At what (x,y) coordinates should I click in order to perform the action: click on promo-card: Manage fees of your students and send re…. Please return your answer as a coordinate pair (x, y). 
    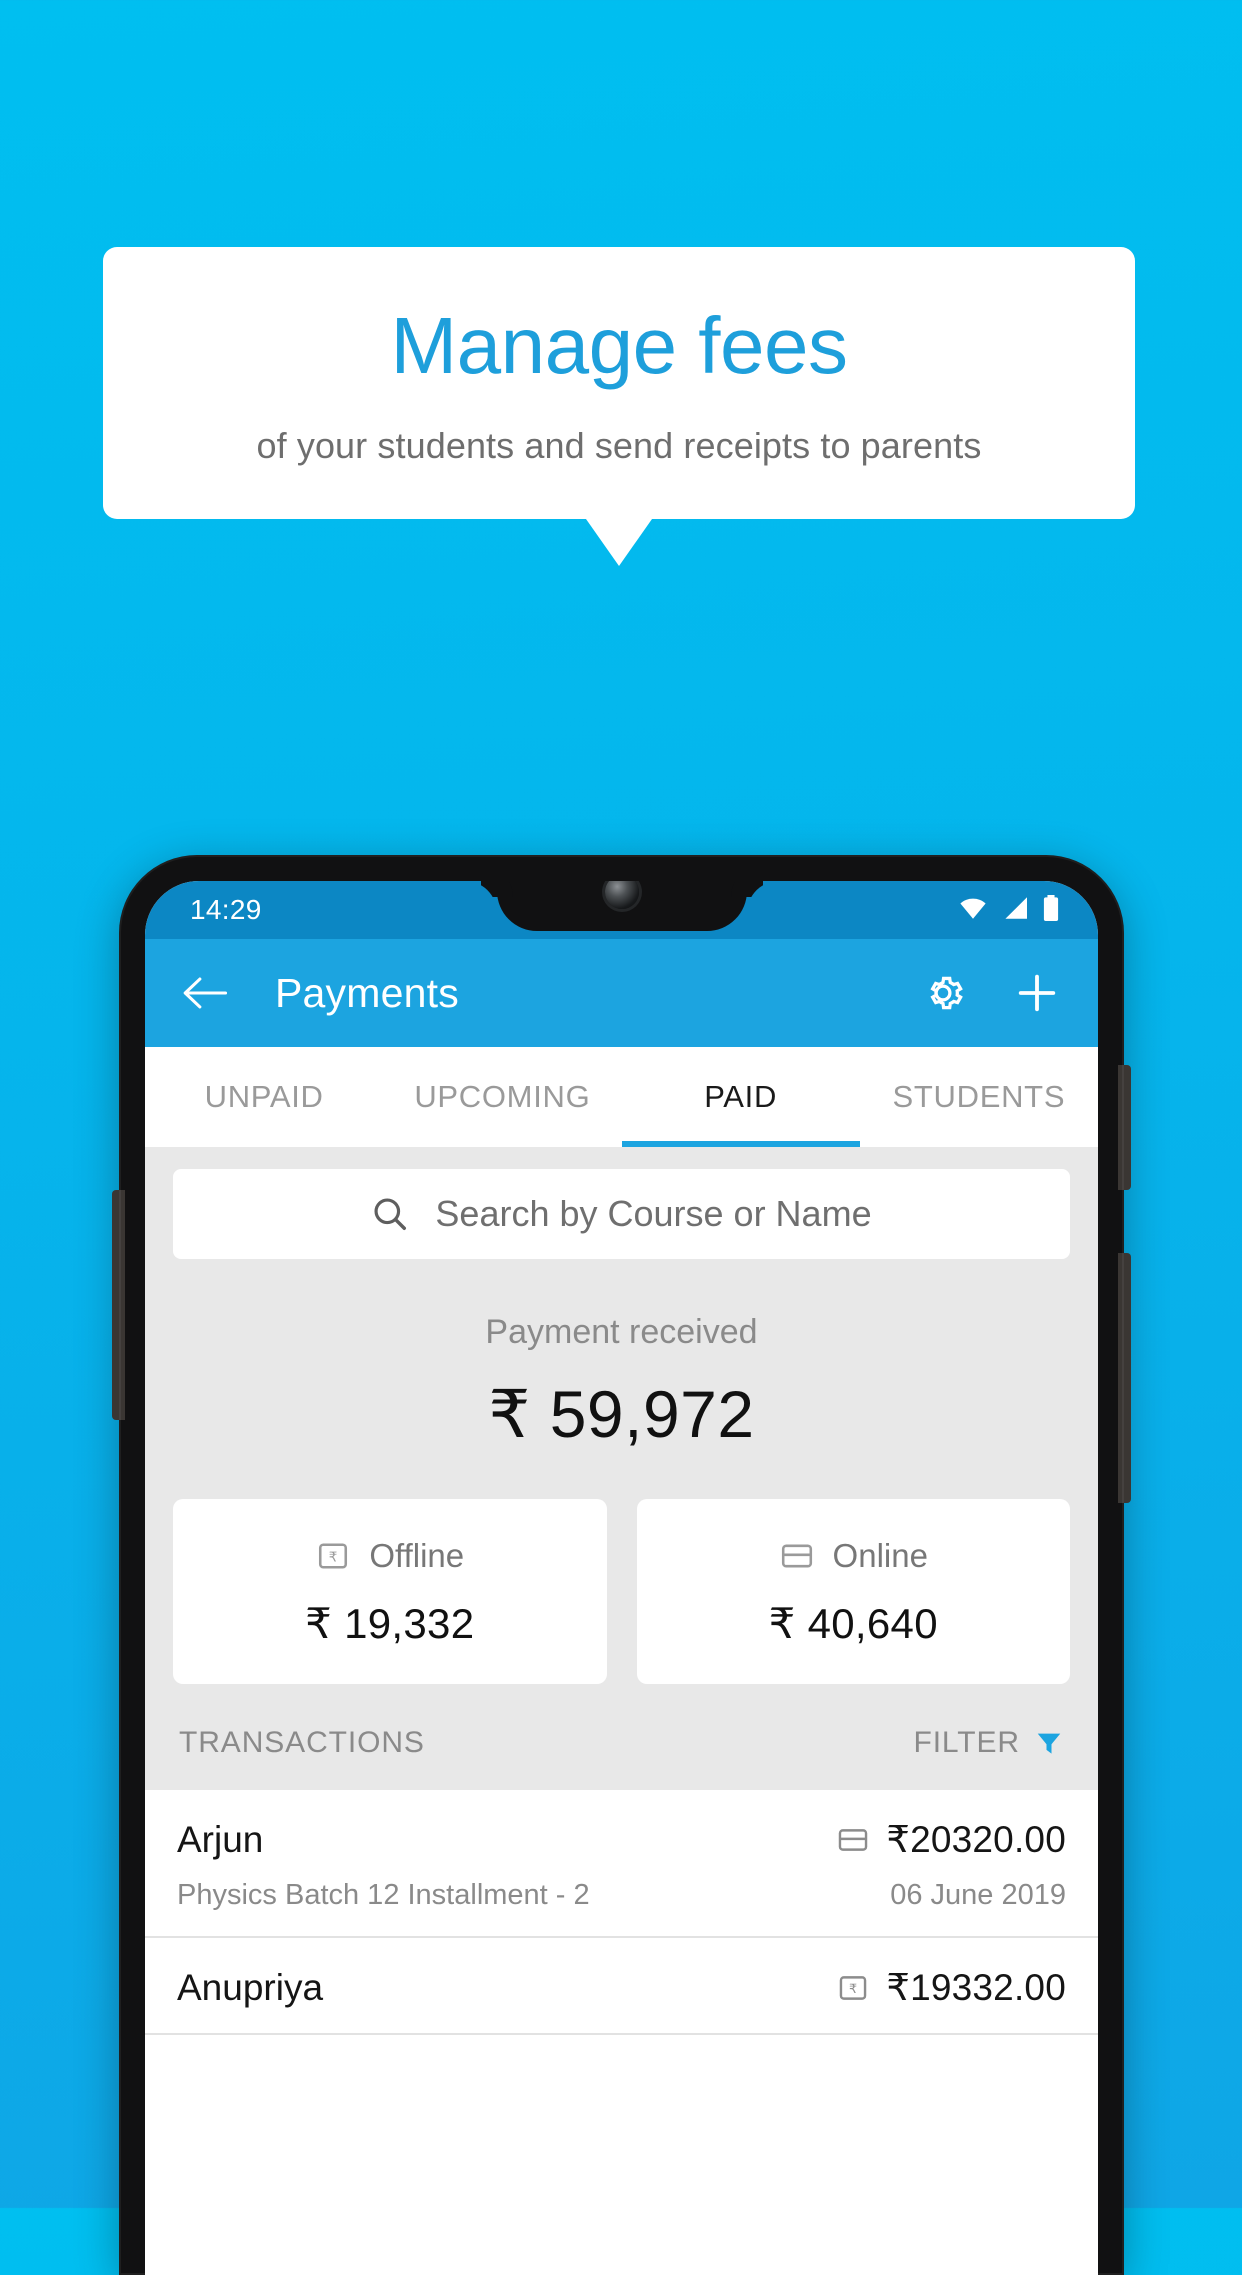
    Looking at the image, I should click on (619, 406).